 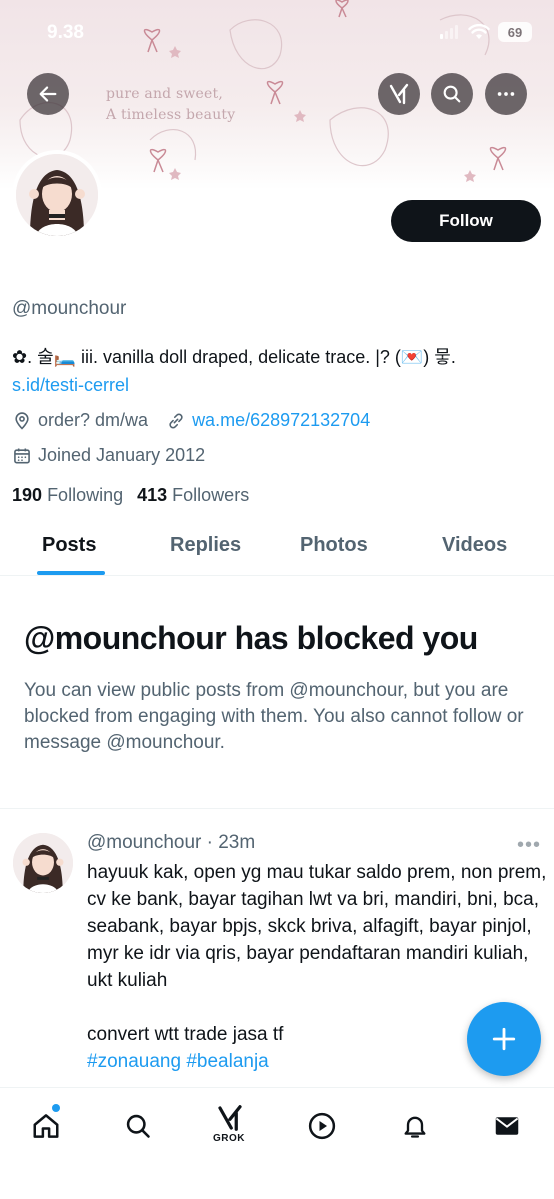 I want to click on following-count: 190, so click(x=27, y=495).